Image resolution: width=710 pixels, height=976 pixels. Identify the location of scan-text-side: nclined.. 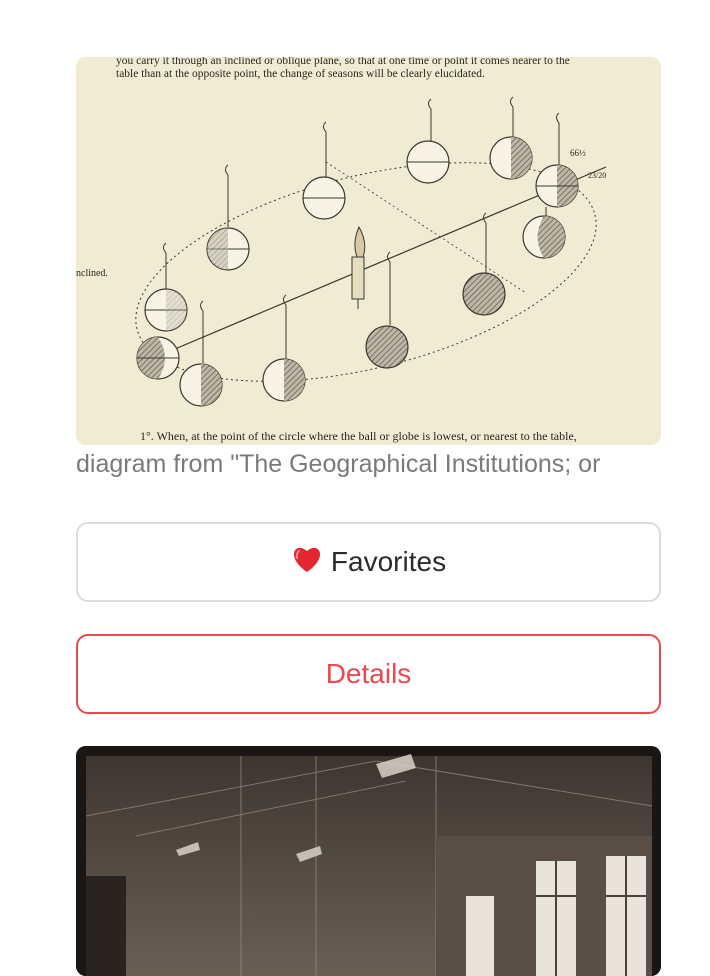
(92, 273).